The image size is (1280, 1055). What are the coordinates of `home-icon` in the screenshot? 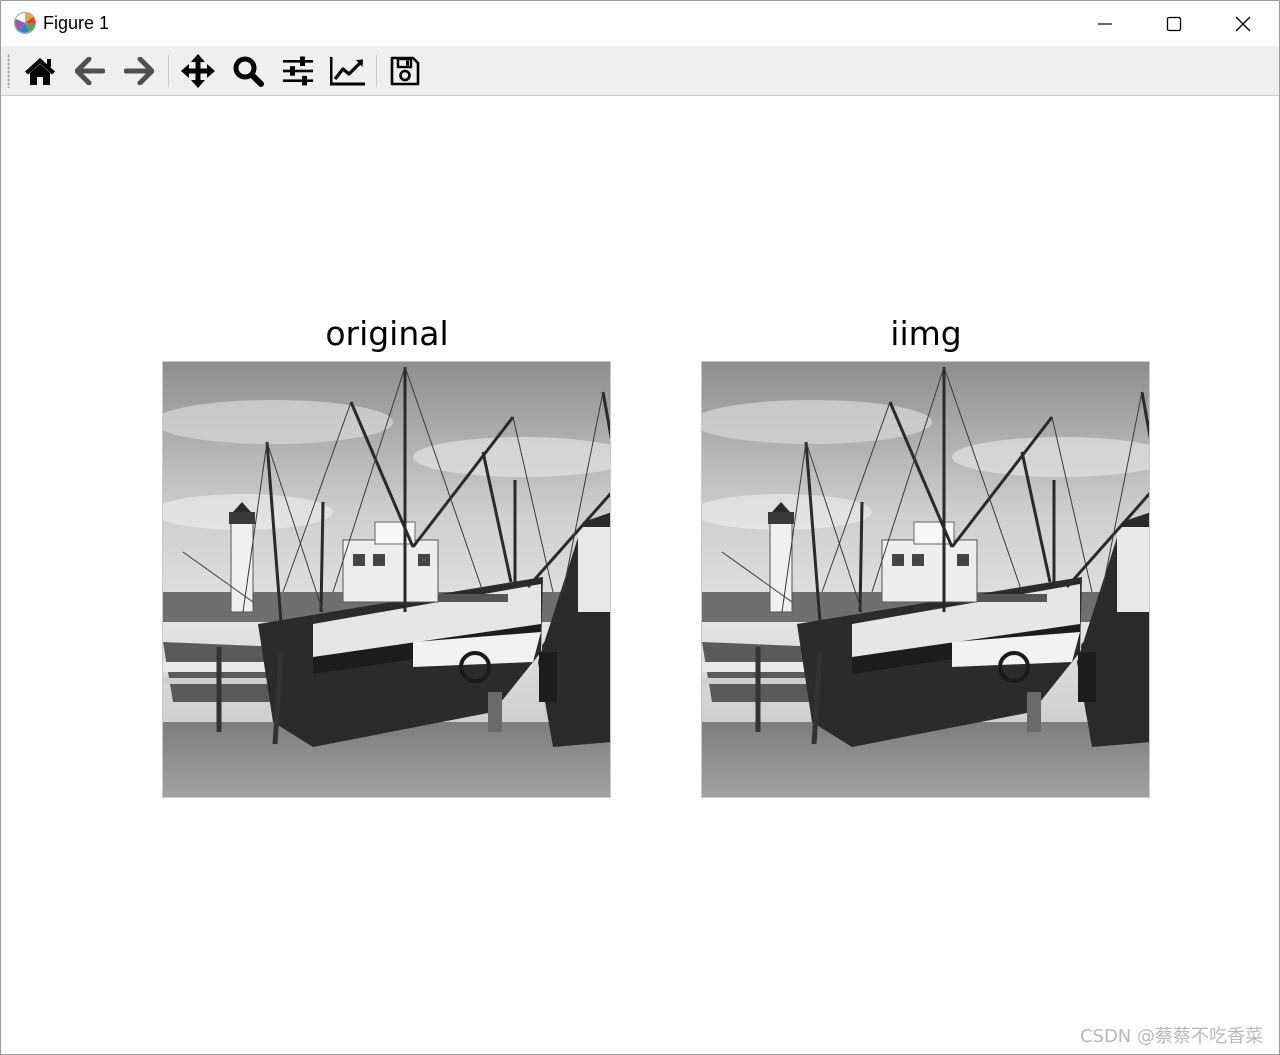 It's located at (40, 71).